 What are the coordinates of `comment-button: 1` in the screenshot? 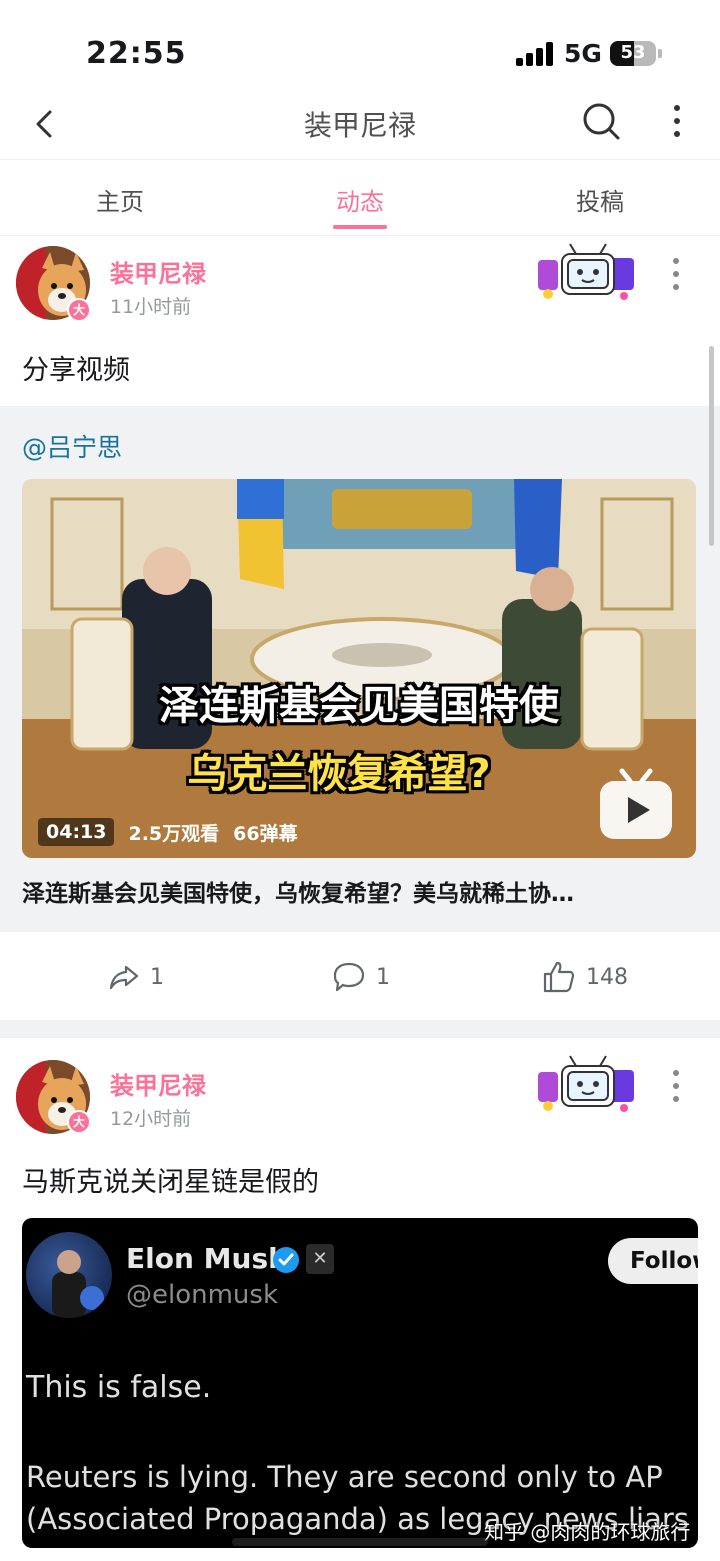 It's located at (361, 977).